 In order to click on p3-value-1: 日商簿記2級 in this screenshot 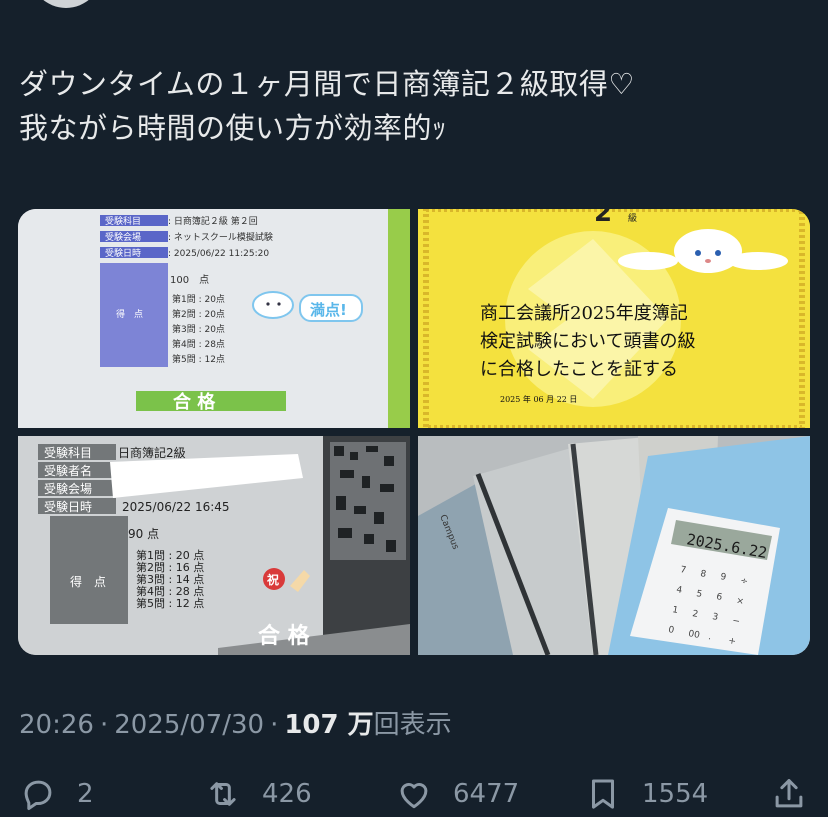, I will do `click(152, 452)`.